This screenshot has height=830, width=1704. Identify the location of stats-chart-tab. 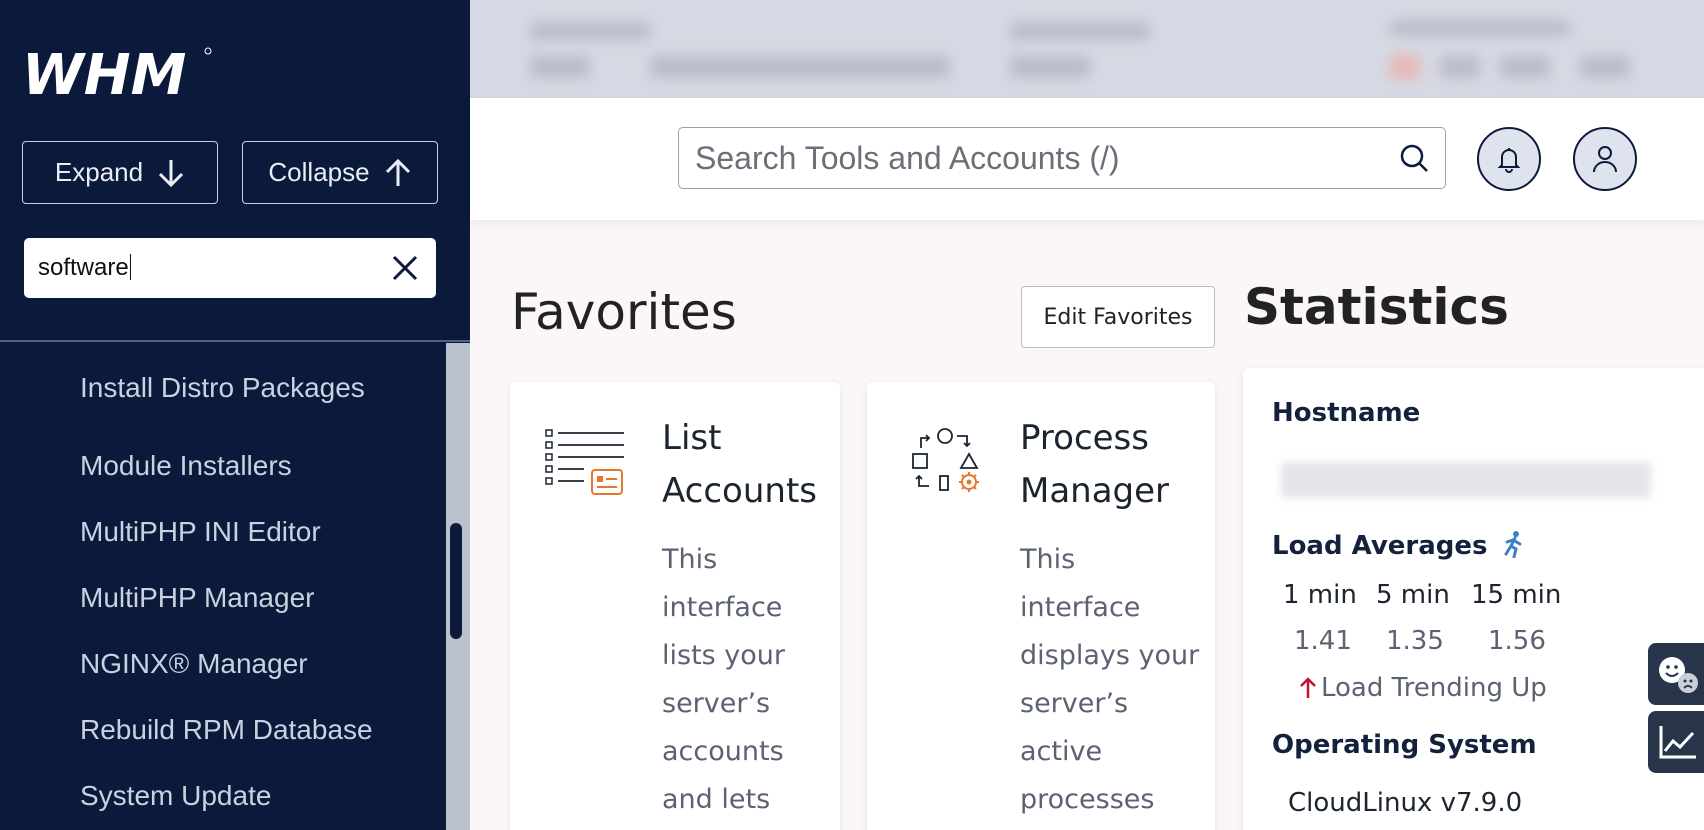
(1676, 742).